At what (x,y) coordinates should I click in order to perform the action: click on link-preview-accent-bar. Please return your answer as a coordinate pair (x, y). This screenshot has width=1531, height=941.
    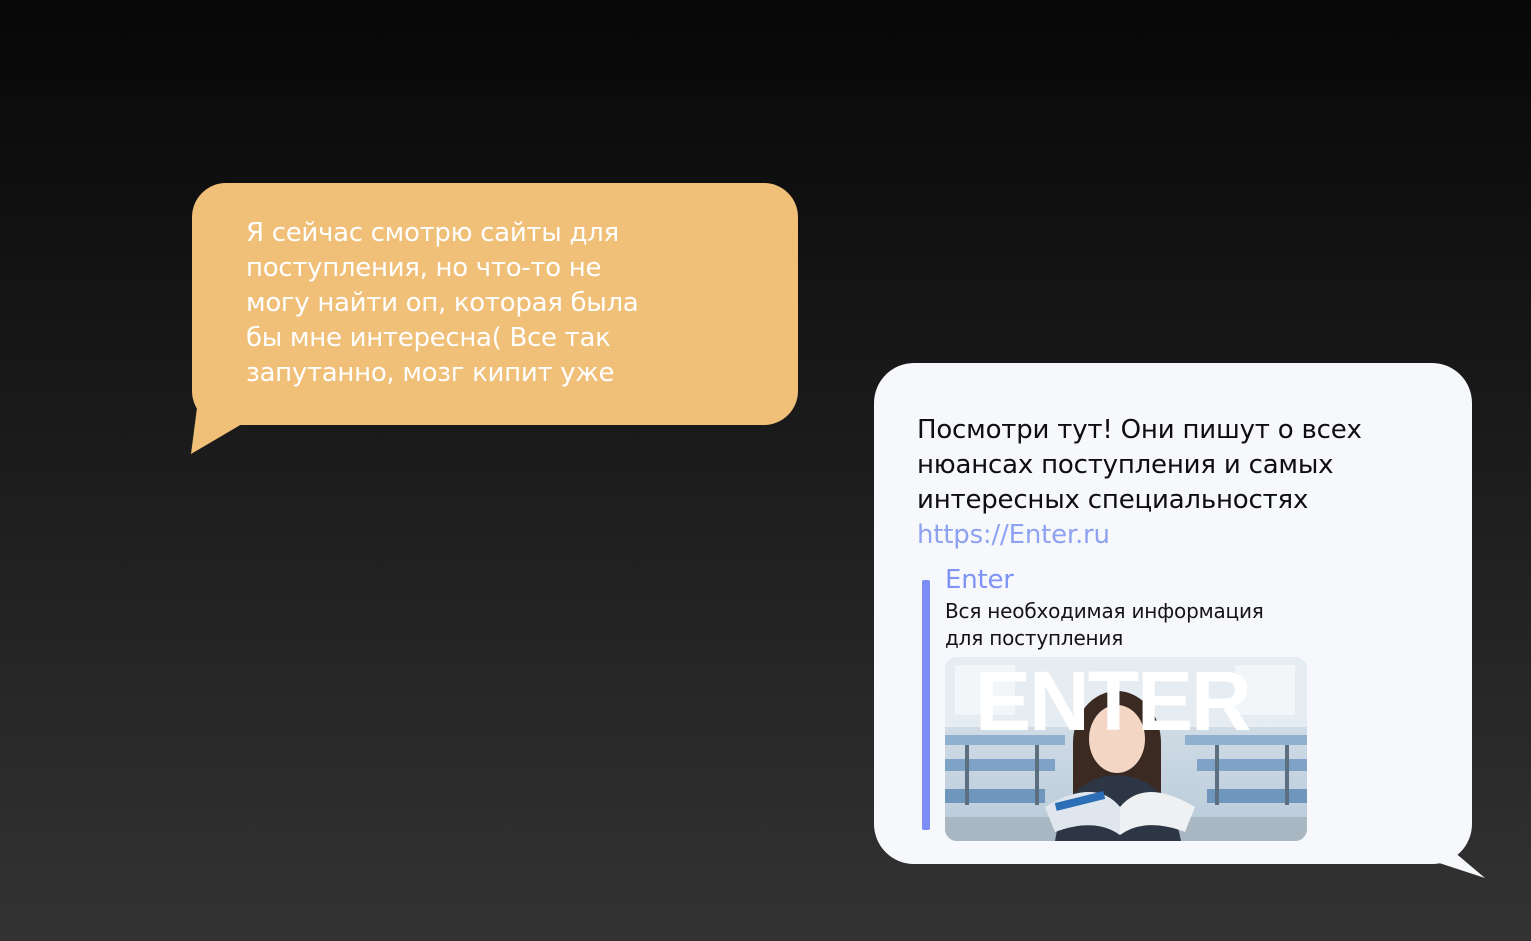
    Looking at the image, I should click on (926, 705).